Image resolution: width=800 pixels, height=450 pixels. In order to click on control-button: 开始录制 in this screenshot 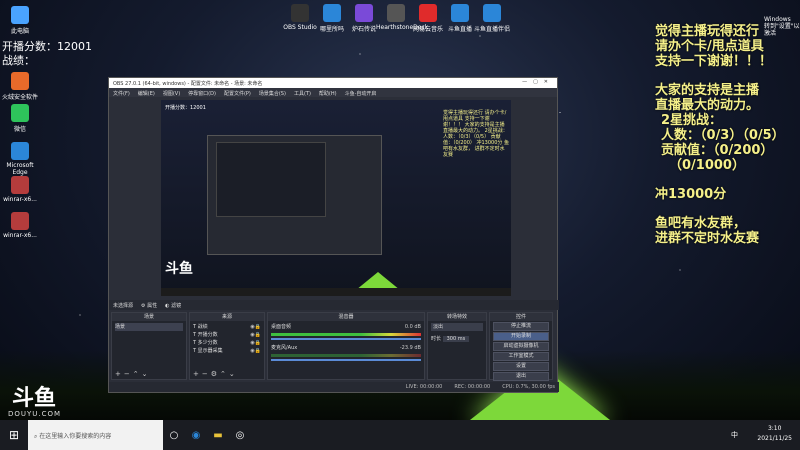, I will do `click(521, 336)`.